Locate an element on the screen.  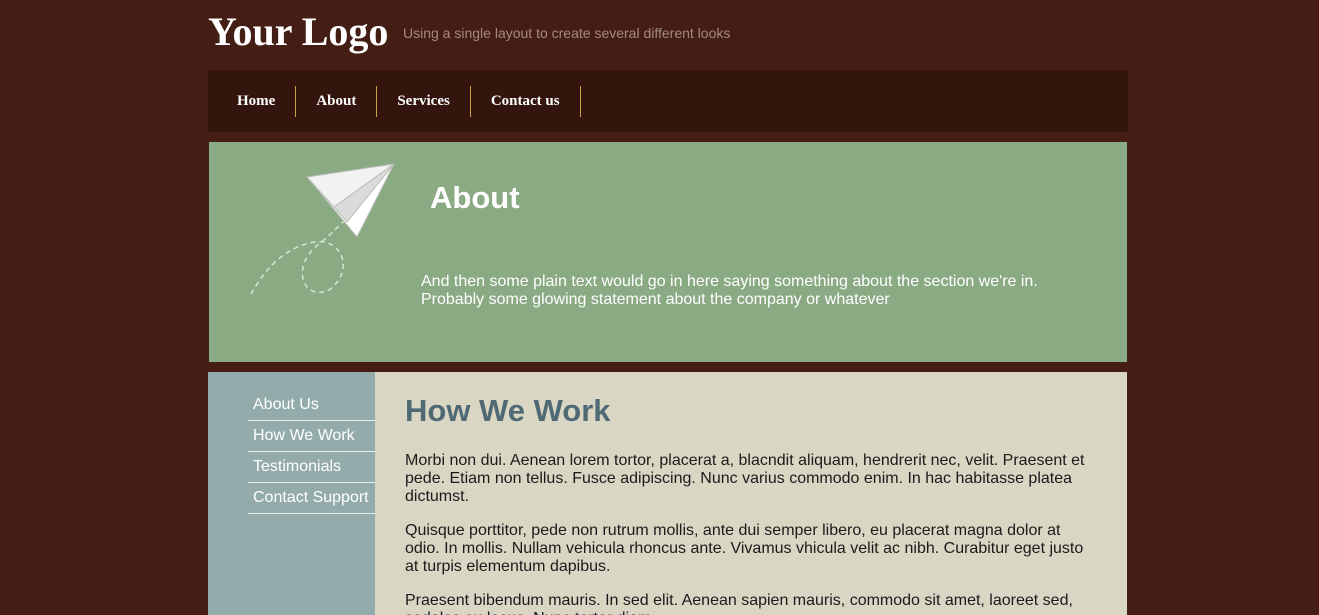
sidebar-item-testimonials: Testimonials is located at coordinates (311, 467).